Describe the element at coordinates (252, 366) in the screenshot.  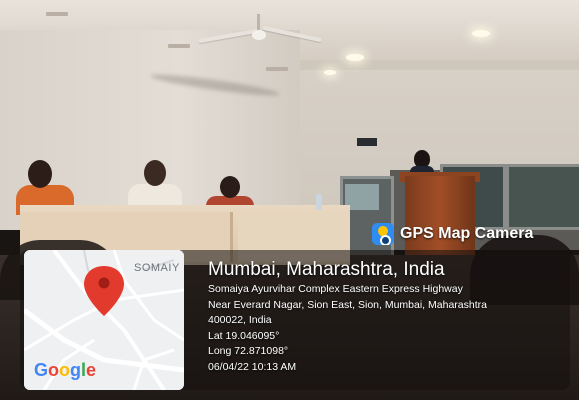
I see `timestamp: 06/04/22 10:13 AM` at that location.